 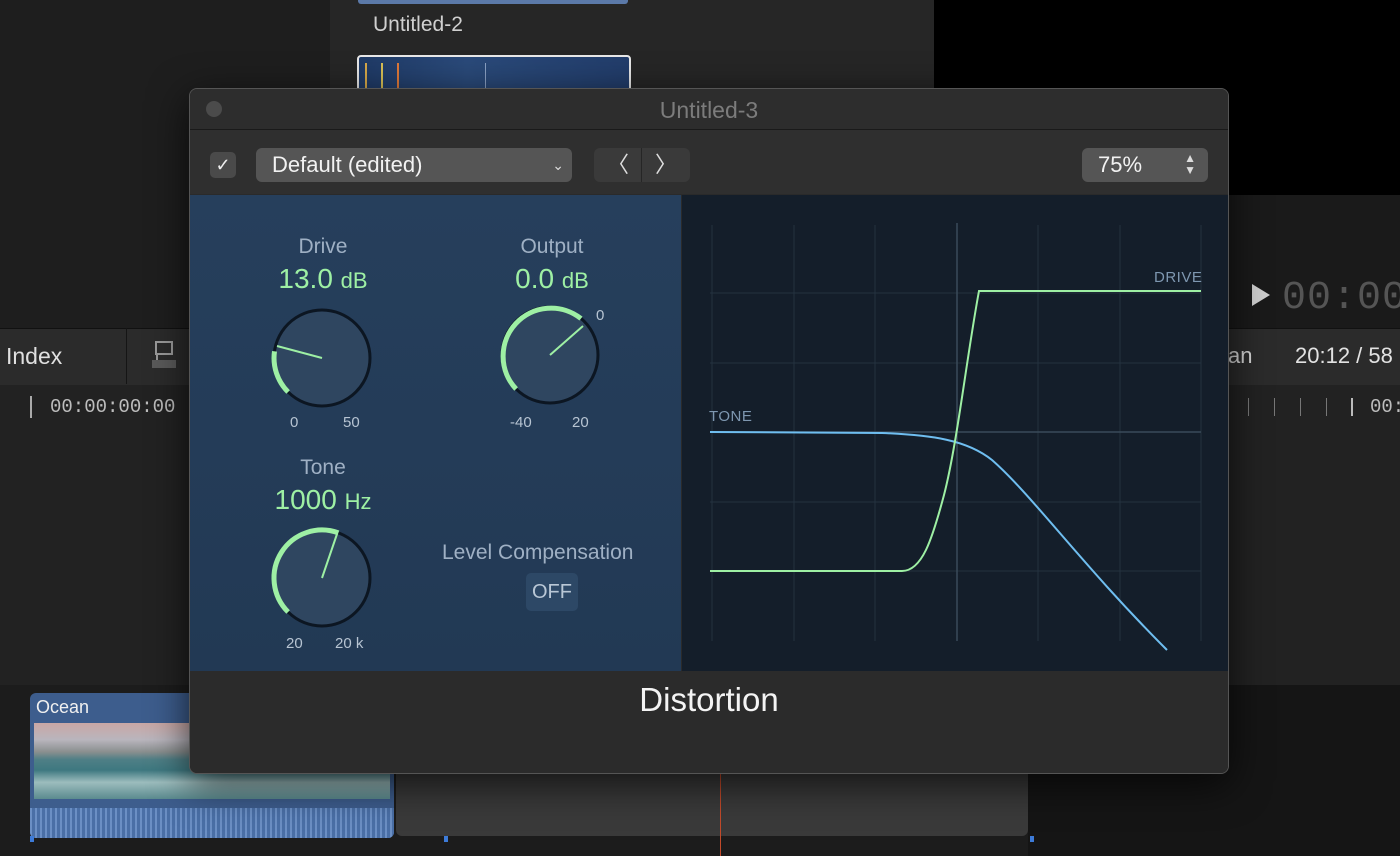 I want to click on drive-curve, so click(x=955, y=431).